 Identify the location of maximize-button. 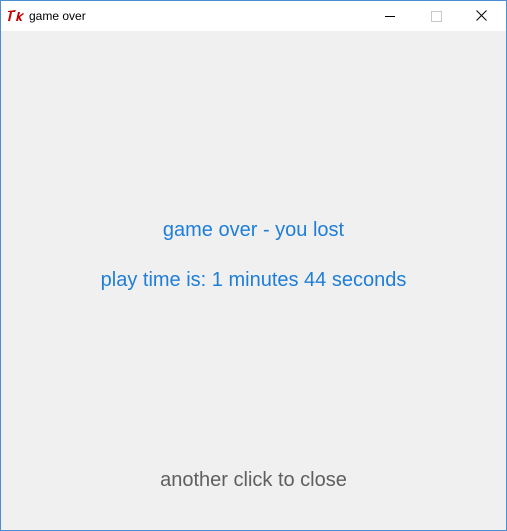
(436, 16).